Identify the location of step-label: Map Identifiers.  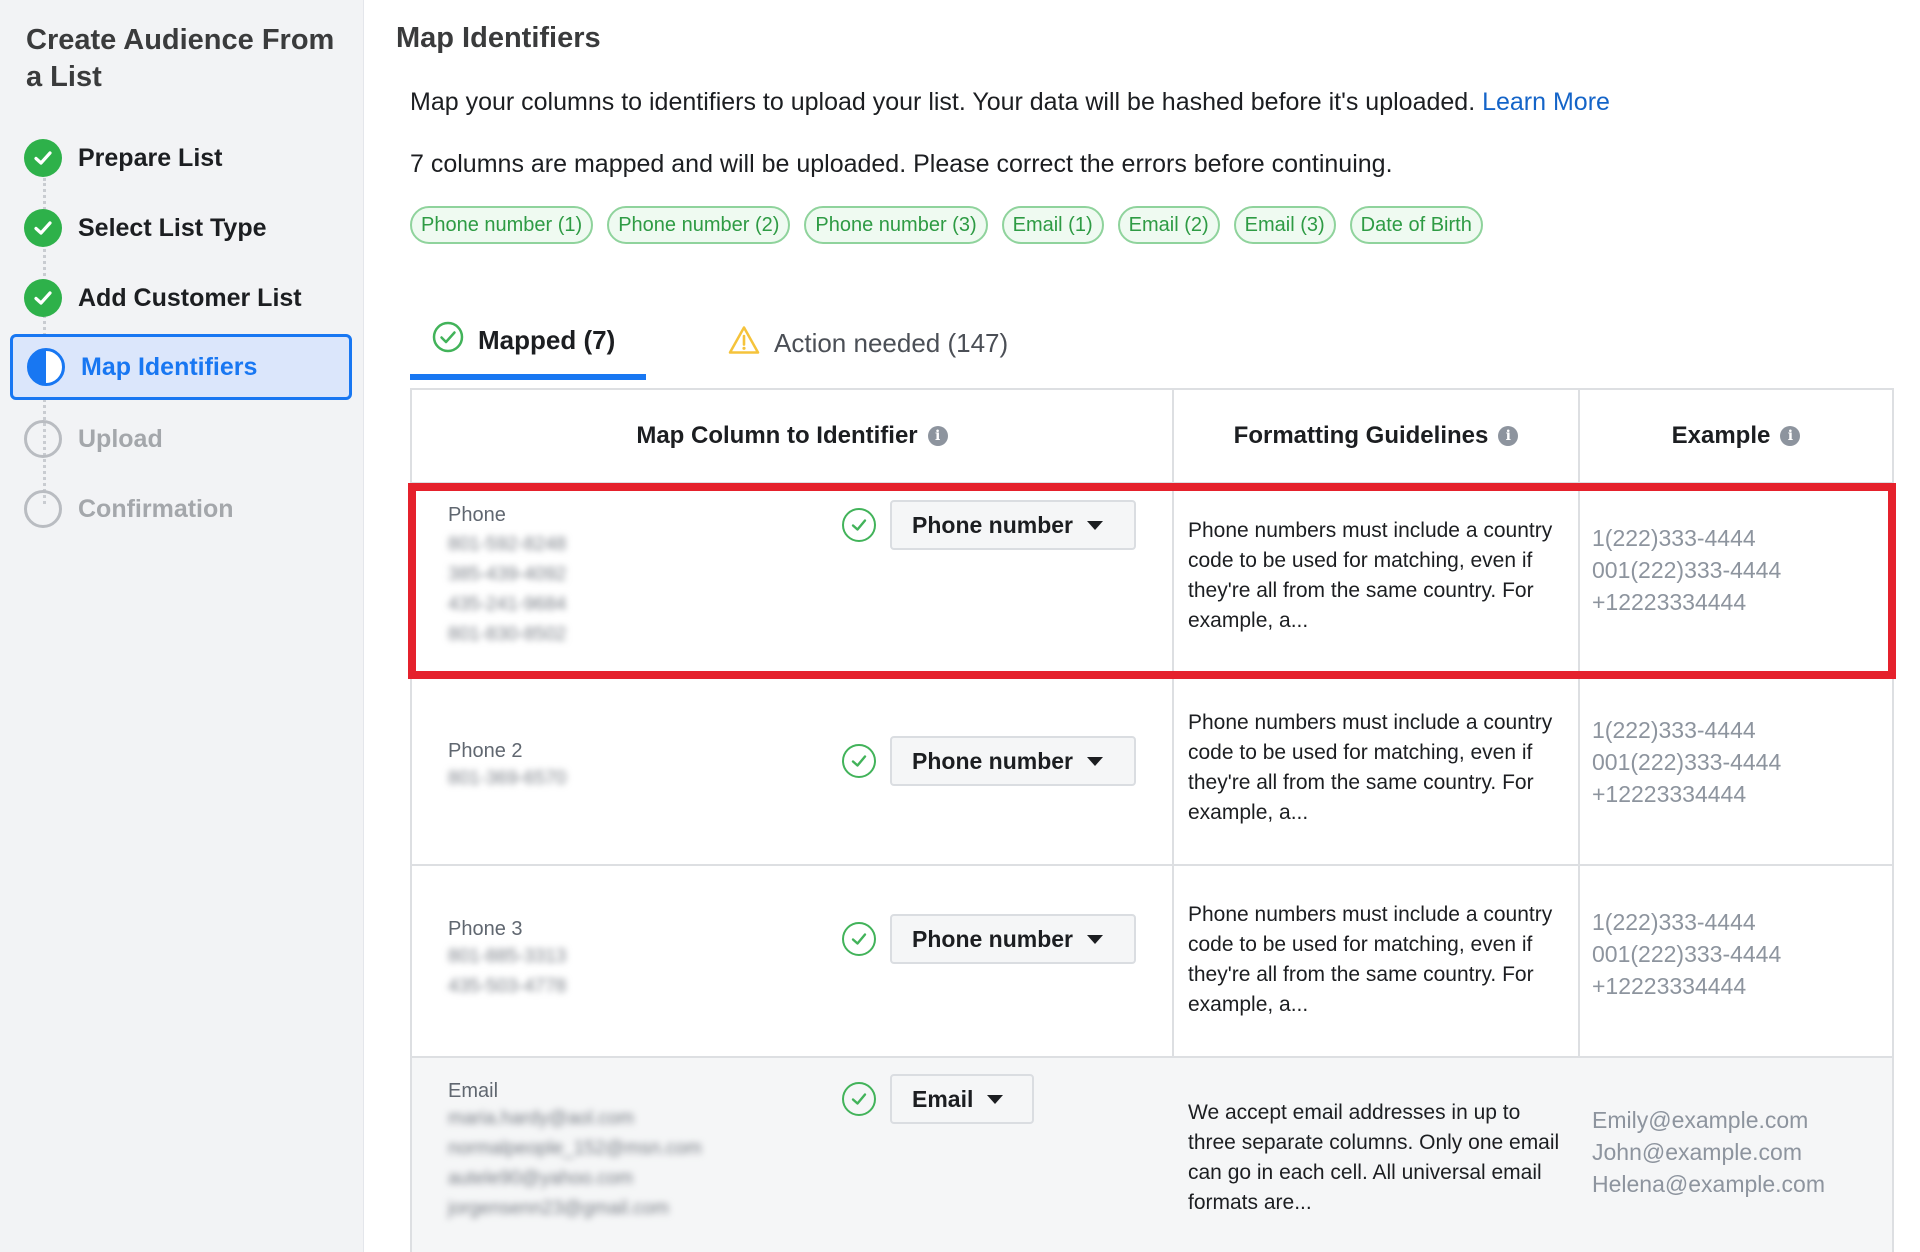
(169, 366).